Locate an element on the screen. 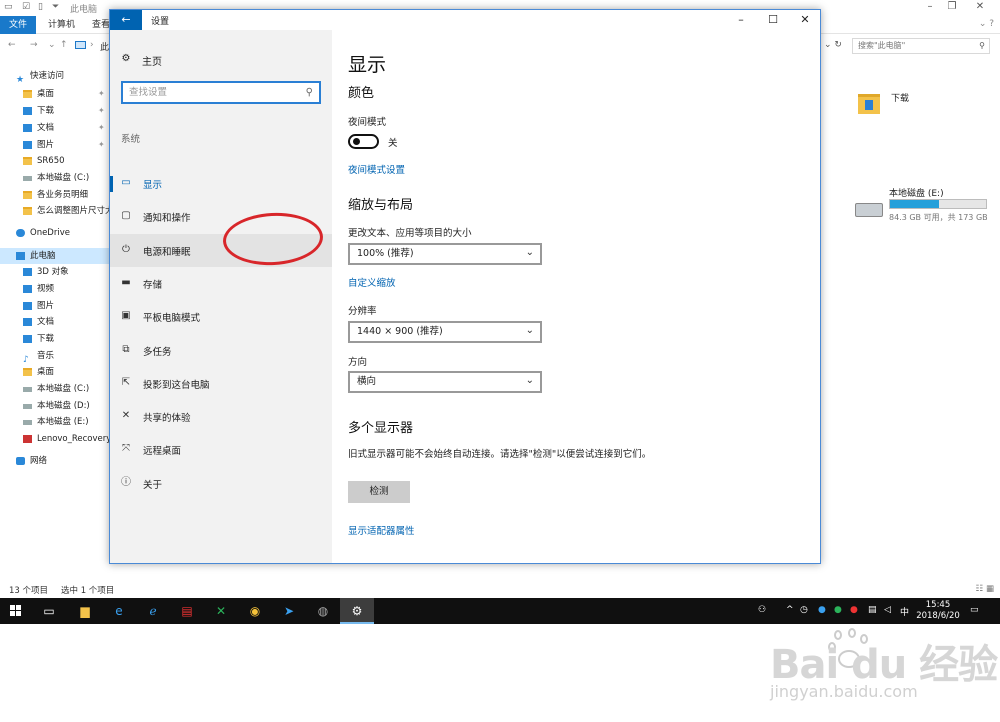  ime-indicator: 中 is located at coordinates (904, 618).